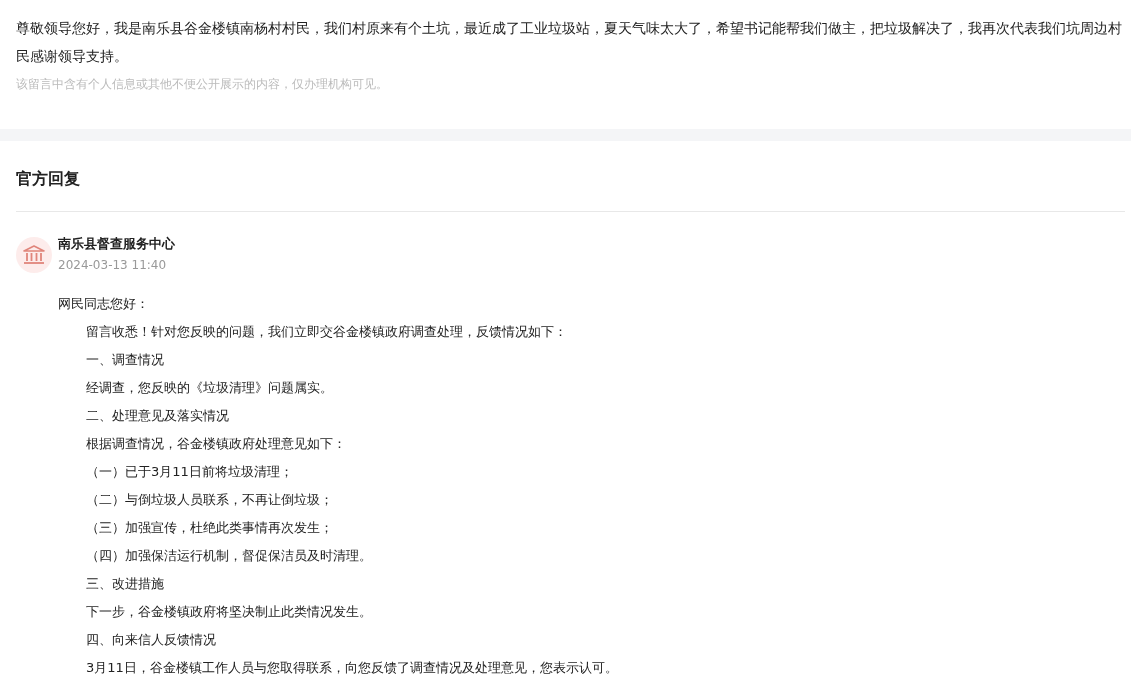 The height and width of the screenshot is (690, 1131). What do you see at coordinates (209, 500) in the screenshot?
I see `reply-line: （二）与倒垃圾人员联系，不再让倒垃圾；` at bounding box center [209, 500].